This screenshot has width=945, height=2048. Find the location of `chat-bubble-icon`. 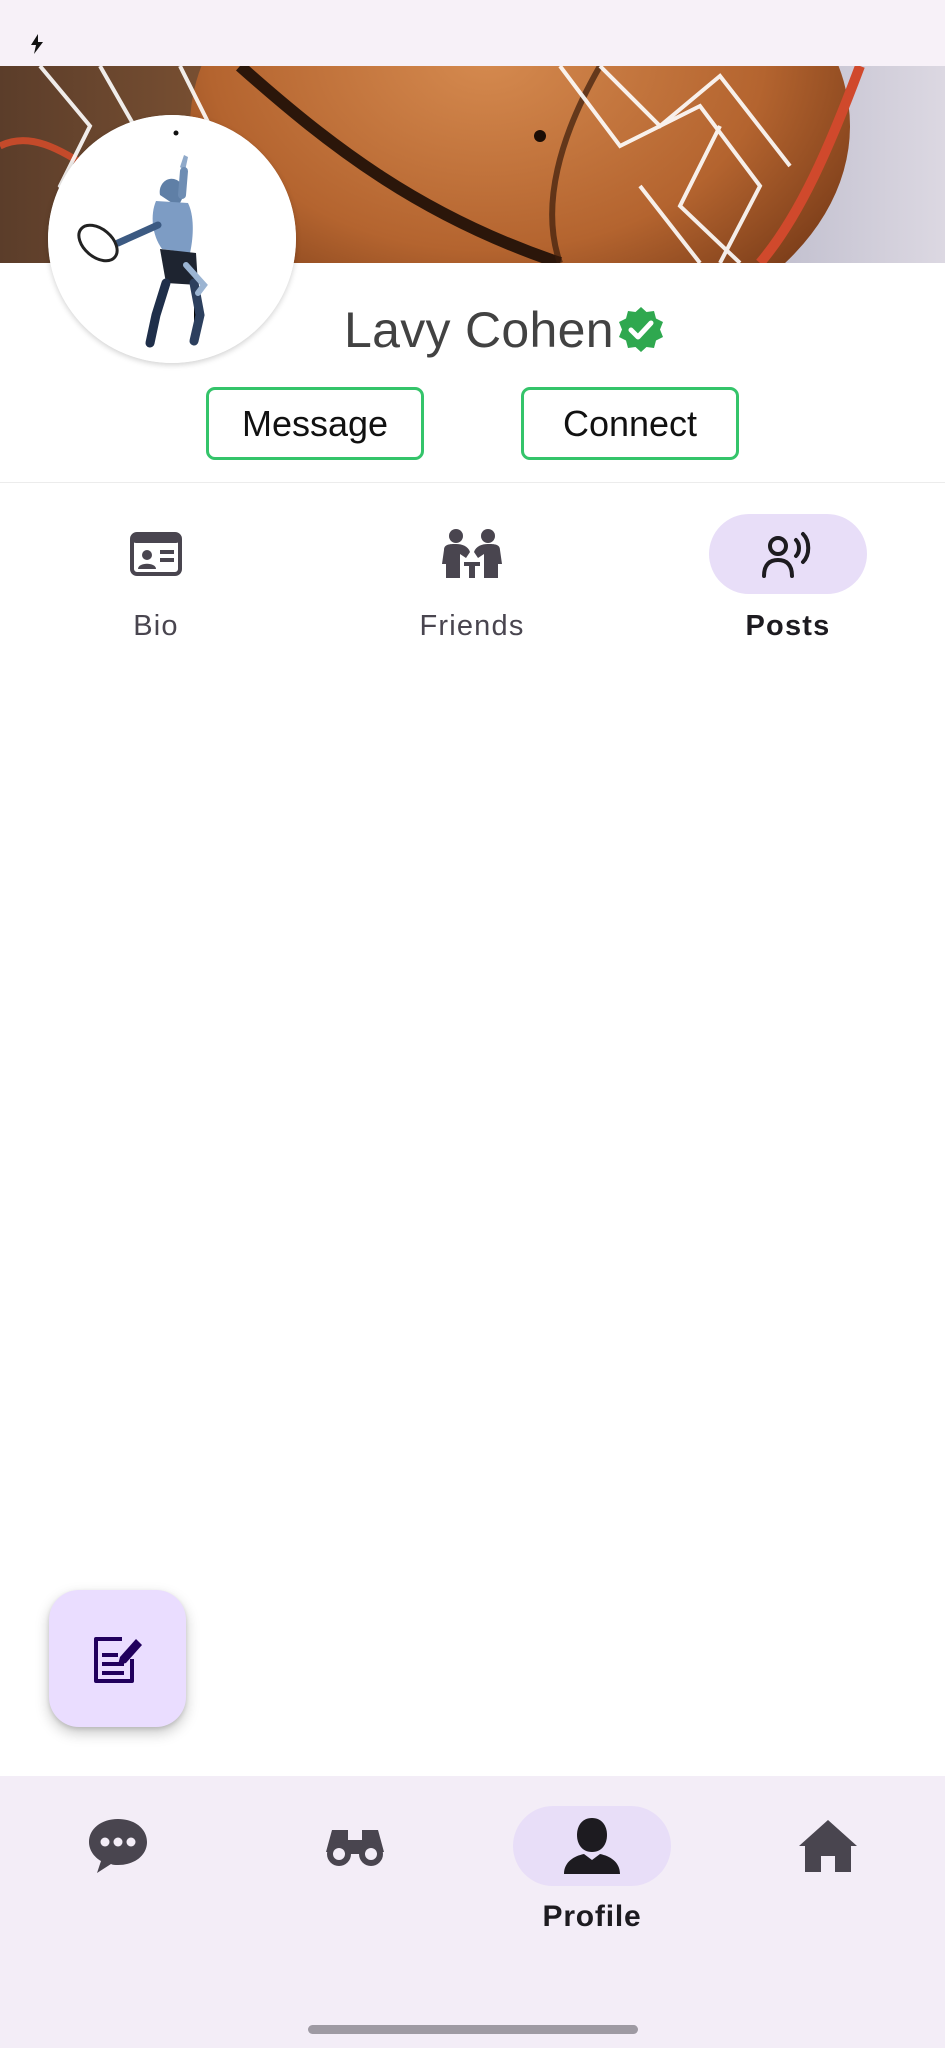

chat-bubble-icon is located at coordinates (118, 1846).